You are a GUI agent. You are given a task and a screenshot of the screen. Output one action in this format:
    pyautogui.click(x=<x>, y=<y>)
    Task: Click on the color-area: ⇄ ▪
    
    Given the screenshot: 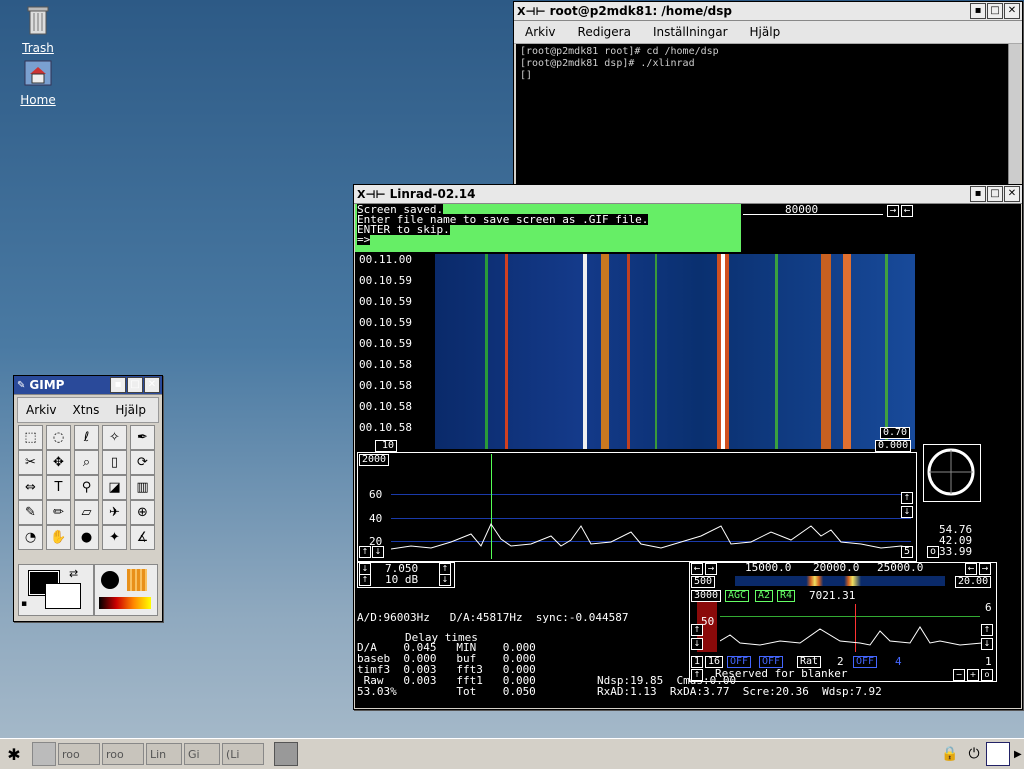 What is the action you would take?
    pyautogui.click(x=56, y=590)
    